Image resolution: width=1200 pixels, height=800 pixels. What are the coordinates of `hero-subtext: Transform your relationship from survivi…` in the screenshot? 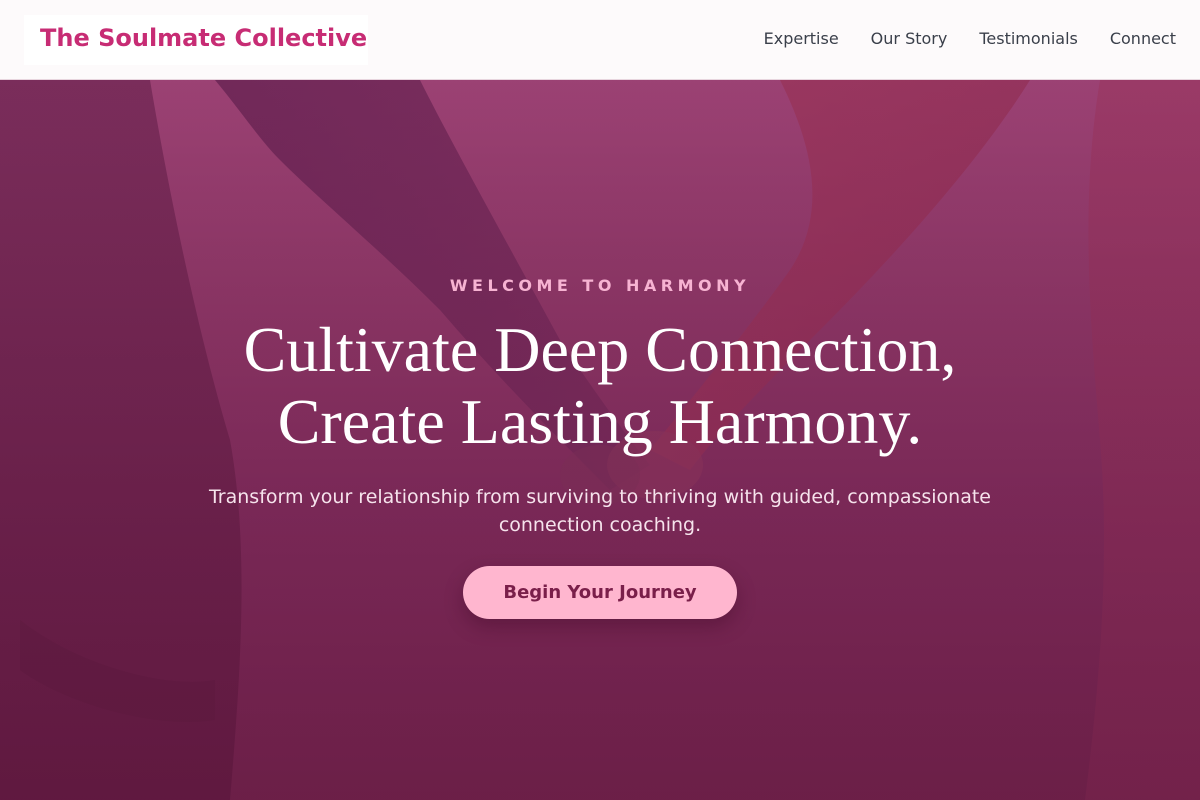 It's located at (599, 511).